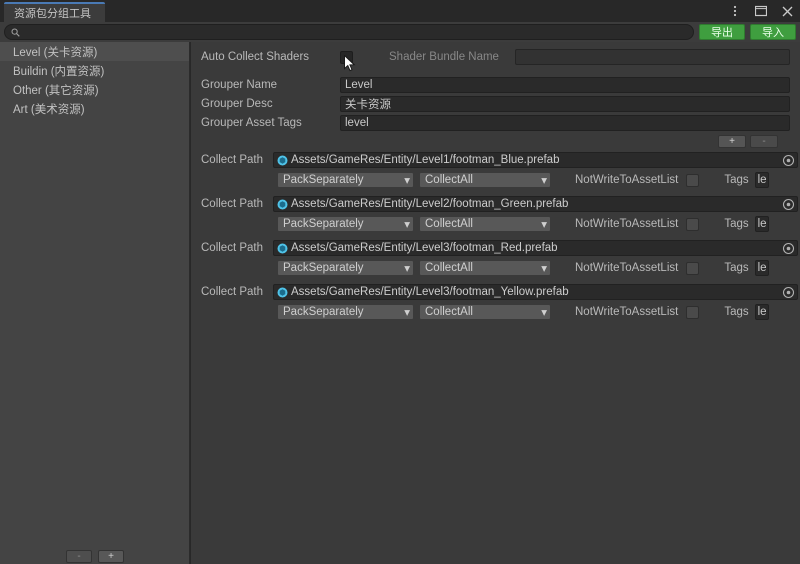 The image size is (800, 564). I want to click on maximize-icon, so click(761, 11).